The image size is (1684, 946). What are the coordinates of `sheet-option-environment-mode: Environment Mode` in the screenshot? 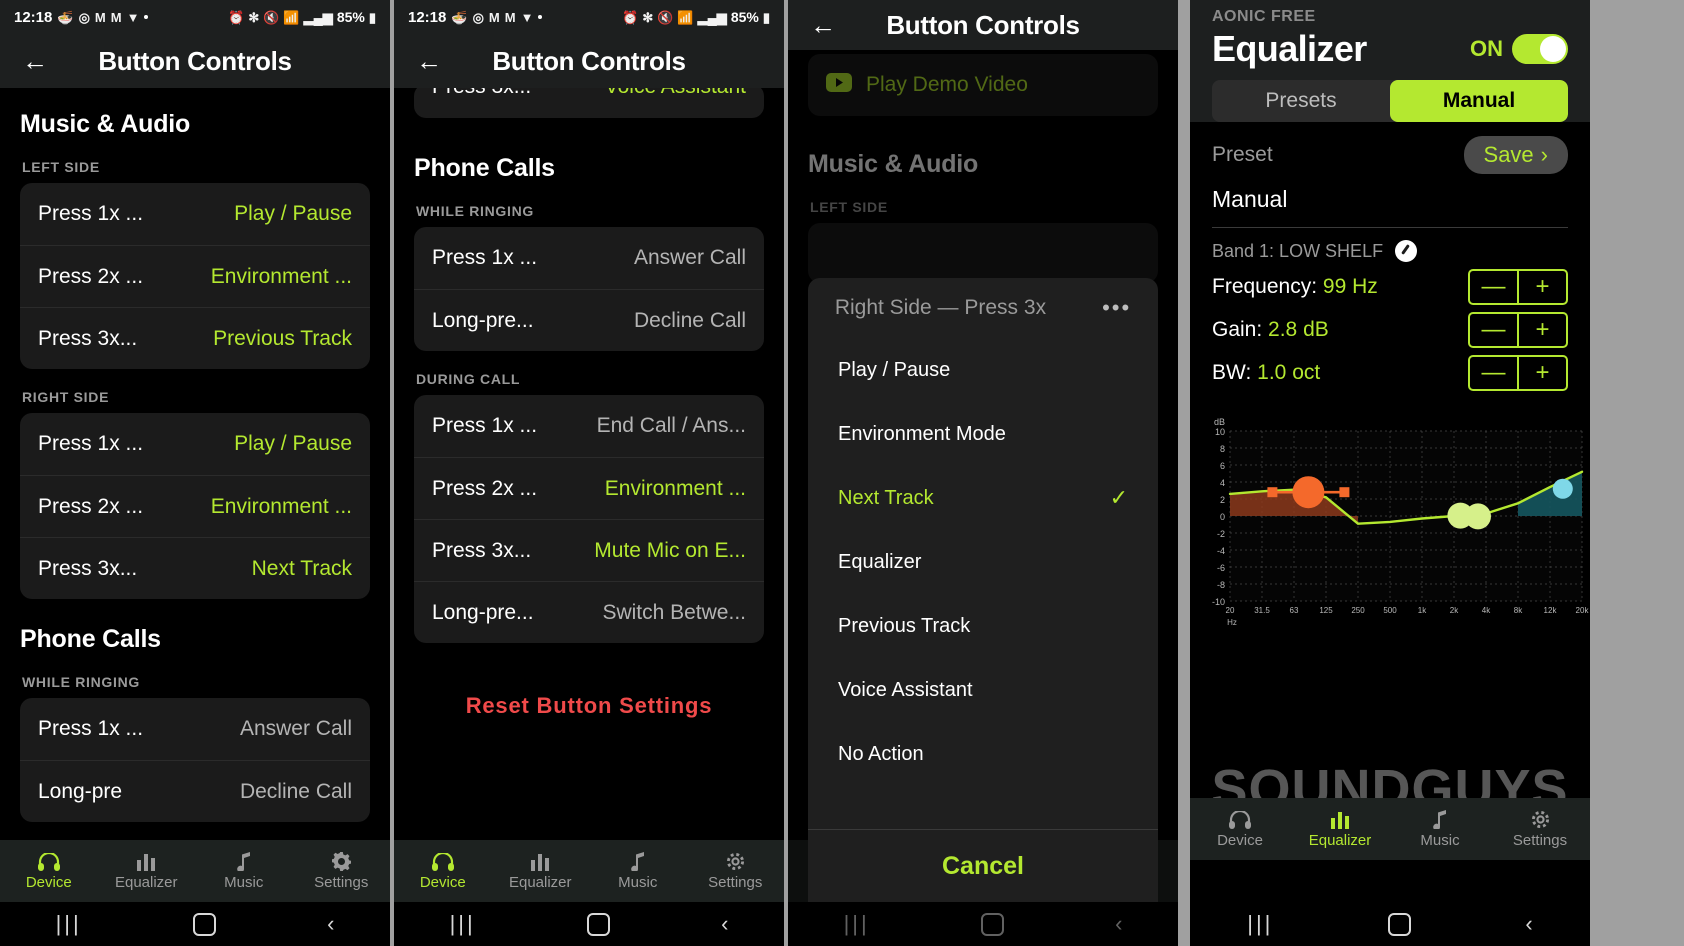 It's located at (983, 434).